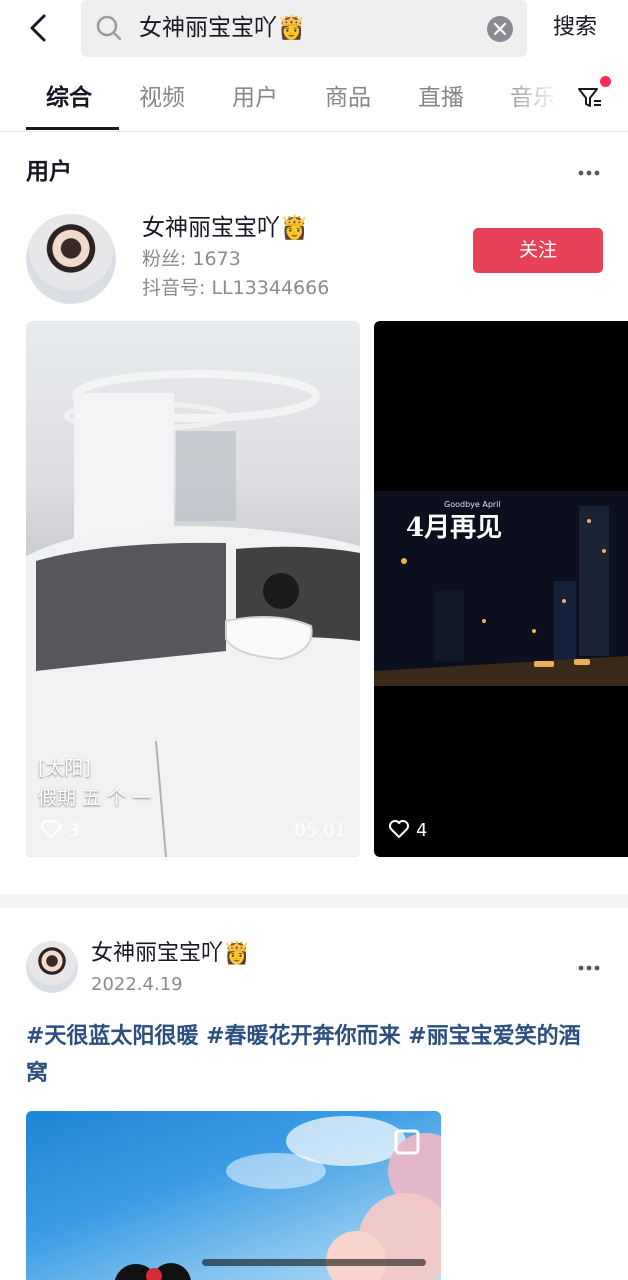  I want to click on search-query-text: 女神丽宝宝吖👸, so click(222, 28).